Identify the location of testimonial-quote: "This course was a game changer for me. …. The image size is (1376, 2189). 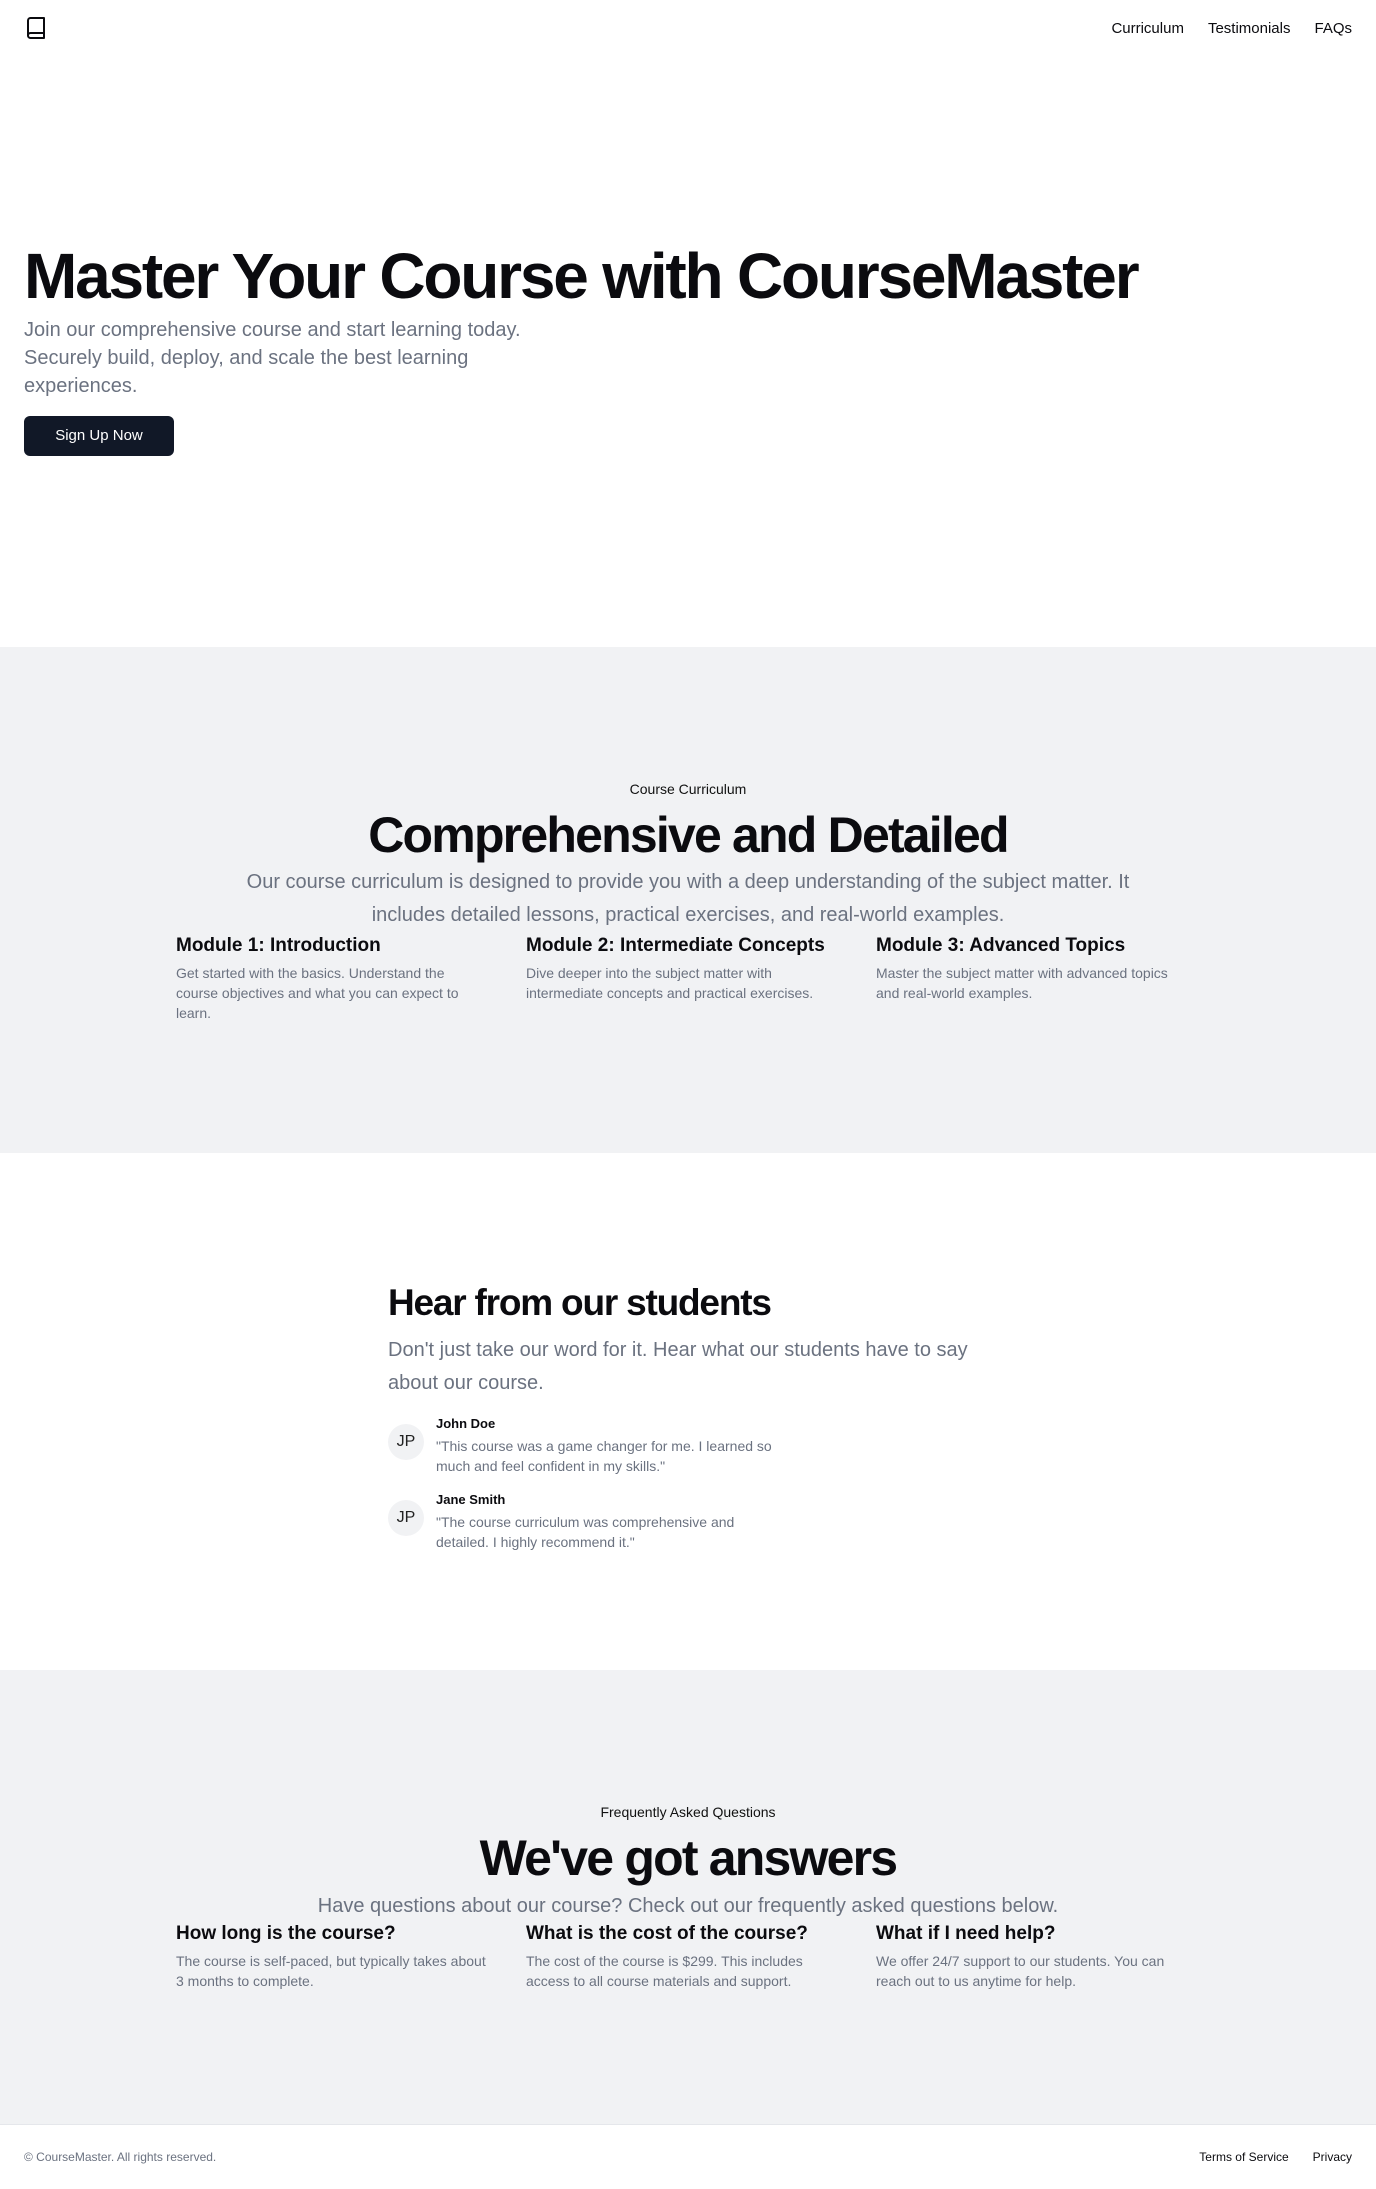
(604, 1456).